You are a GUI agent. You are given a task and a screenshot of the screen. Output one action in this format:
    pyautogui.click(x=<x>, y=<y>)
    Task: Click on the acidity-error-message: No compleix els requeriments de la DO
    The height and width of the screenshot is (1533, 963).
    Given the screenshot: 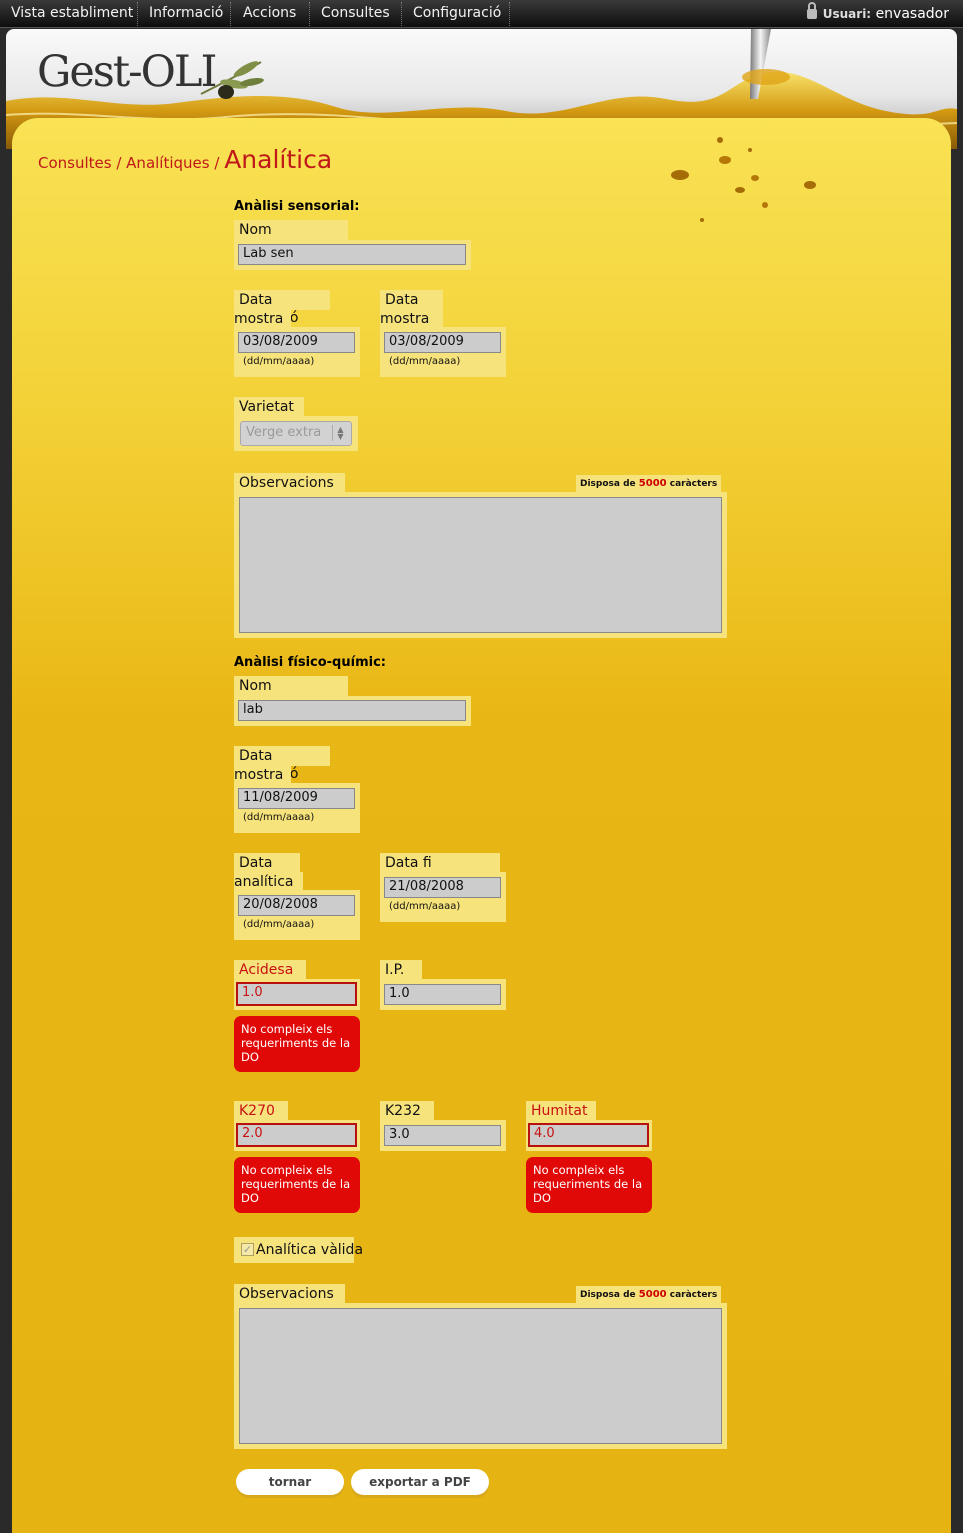 What is the action you would take?
    pyautogui.click(x=297, y=1044)
    